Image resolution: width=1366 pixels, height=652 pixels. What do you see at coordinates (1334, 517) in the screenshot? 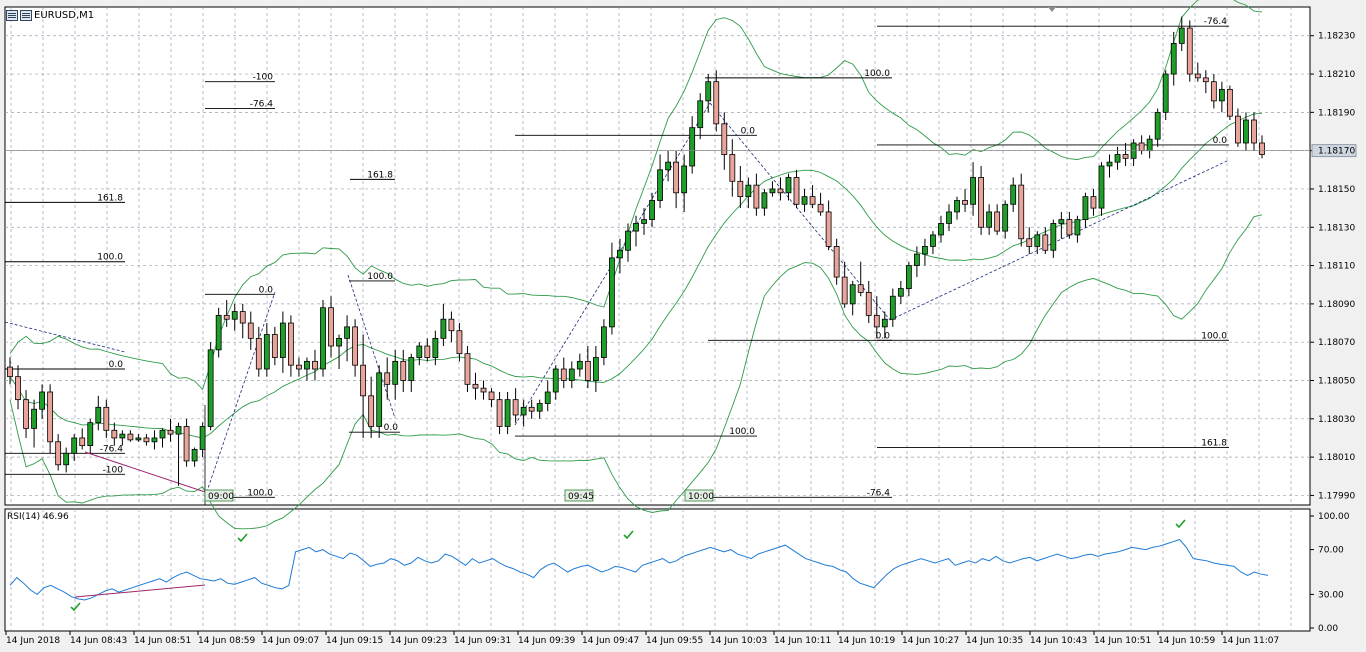
I see `rsi-tick-label: 100.00` at bounding box center [1334, 517].